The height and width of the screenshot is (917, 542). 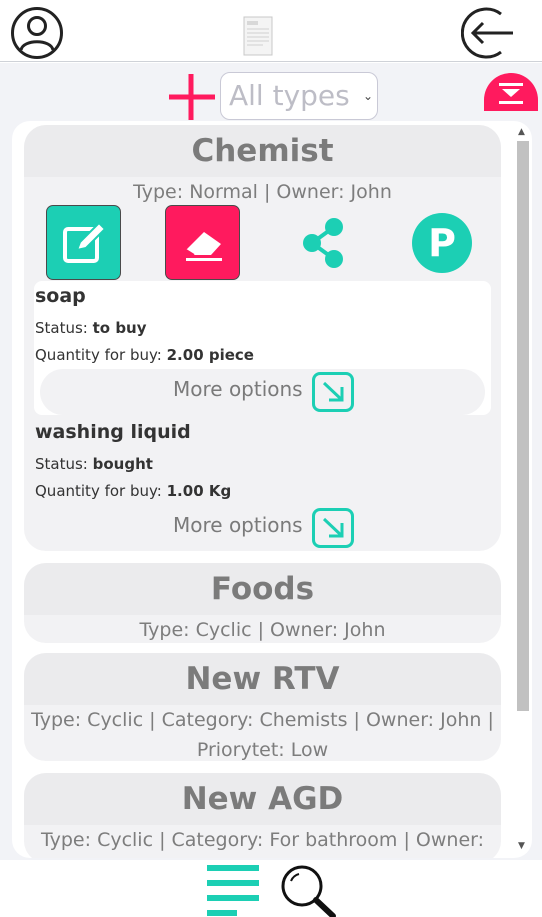 What do you see at coordinates (262, 243) in the screenshot?
I see `card-actions: P` at bounding box center [262, 243].